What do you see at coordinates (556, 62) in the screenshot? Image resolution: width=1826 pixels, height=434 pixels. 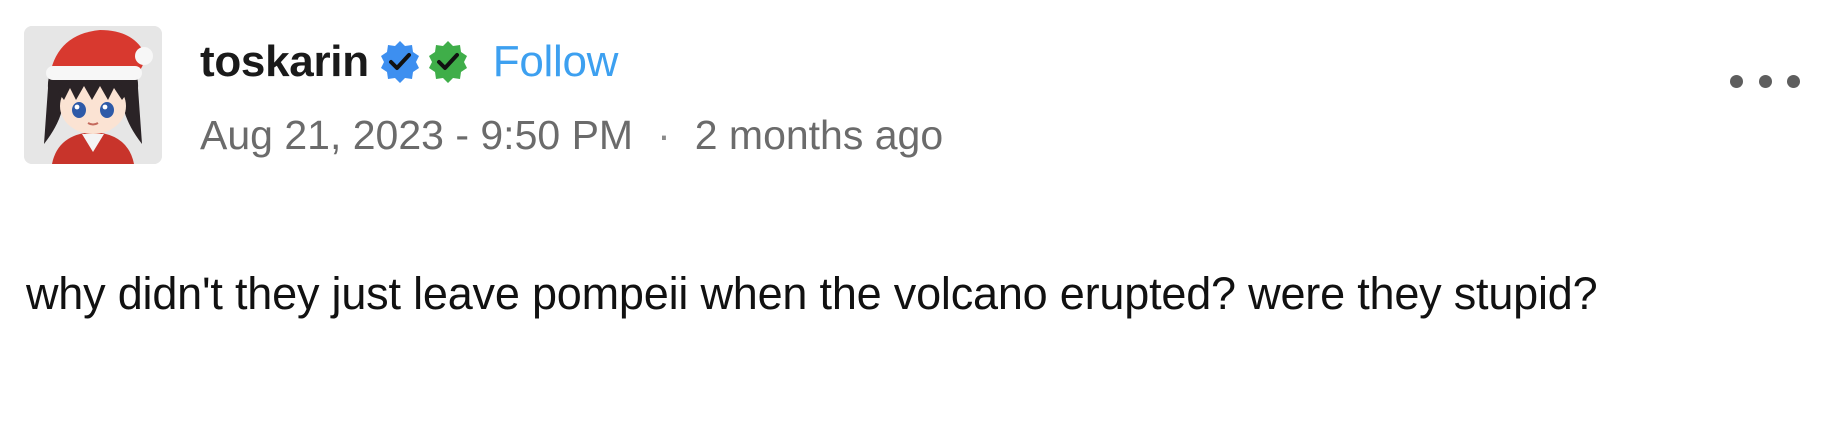 I see `follow-button: Follow` at bounding box center [556, 62].